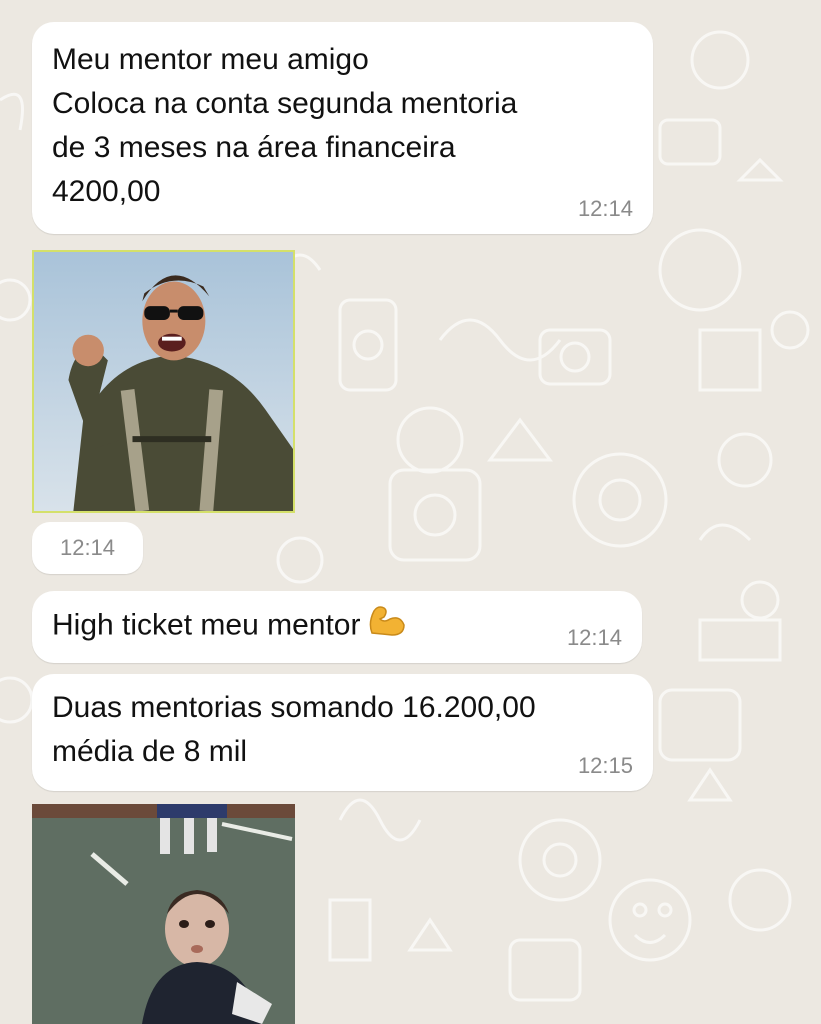 This screenshot has width=821, height=1024. I want to click on kid-looking-up-image, so click(163, 914).